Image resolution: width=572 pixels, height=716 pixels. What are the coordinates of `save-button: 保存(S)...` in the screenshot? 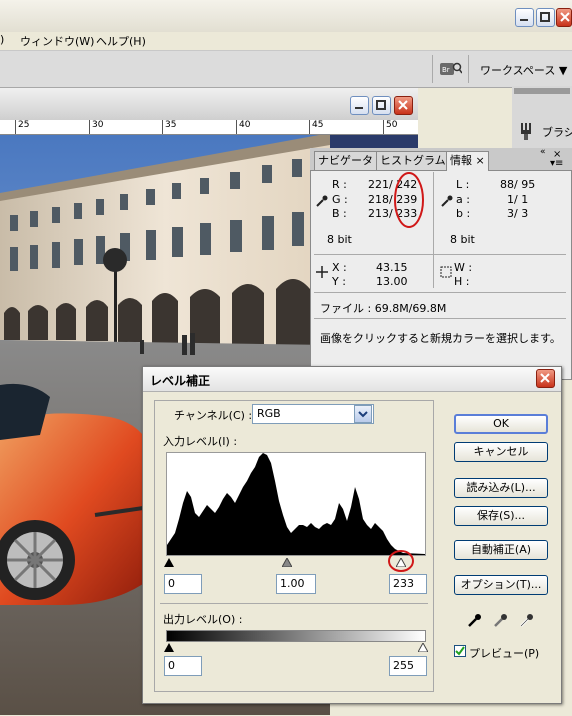 It's located at (501, 516).